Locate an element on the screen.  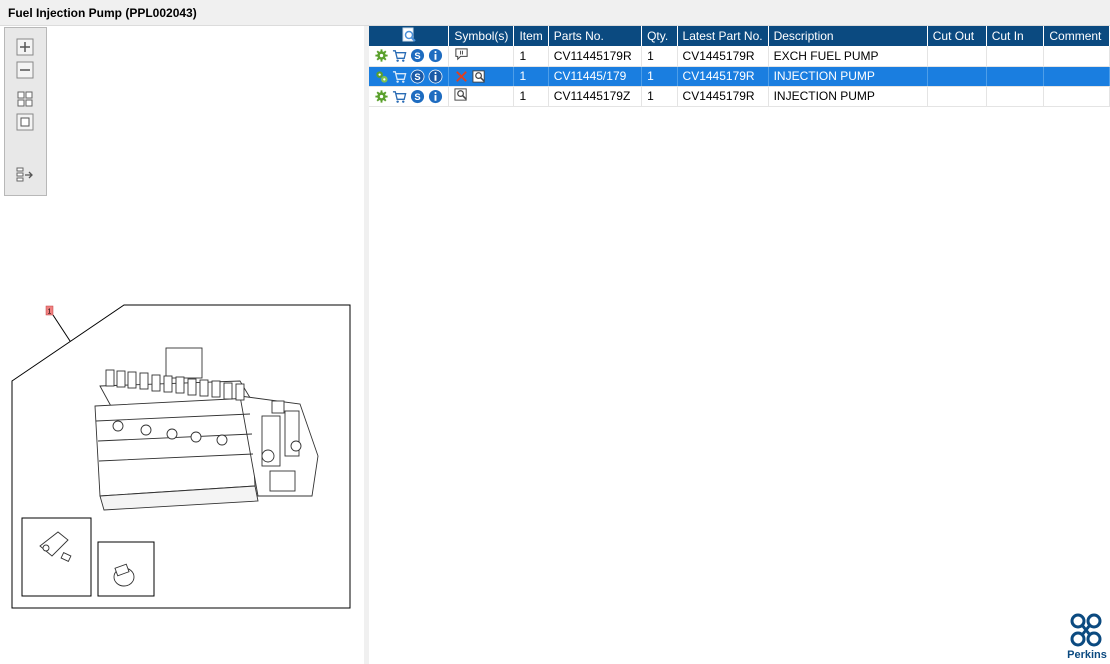
column-header-preview is located at coordinates (409, 36).